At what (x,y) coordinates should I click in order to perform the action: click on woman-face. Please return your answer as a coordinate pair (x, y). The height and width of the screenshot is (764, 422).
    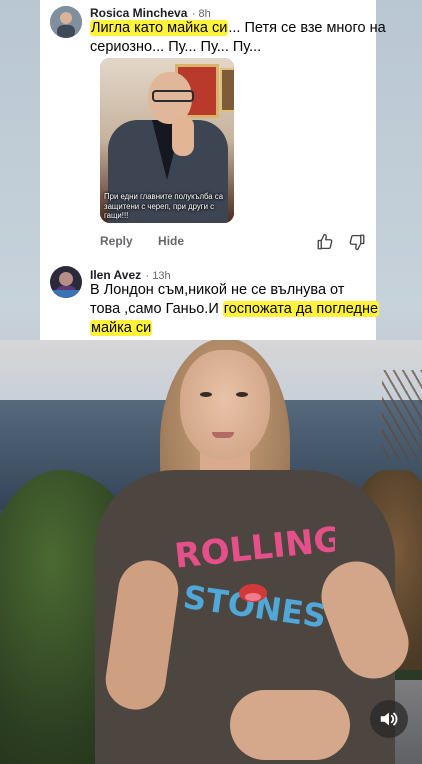
    Looking at the image, I should click on (225, 405).